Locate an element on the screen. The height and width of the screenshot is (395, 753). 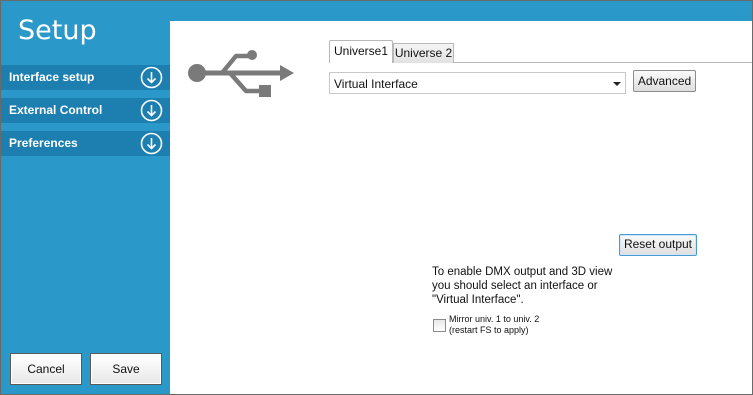
save-button: Save is located at coordinates (126, 369).